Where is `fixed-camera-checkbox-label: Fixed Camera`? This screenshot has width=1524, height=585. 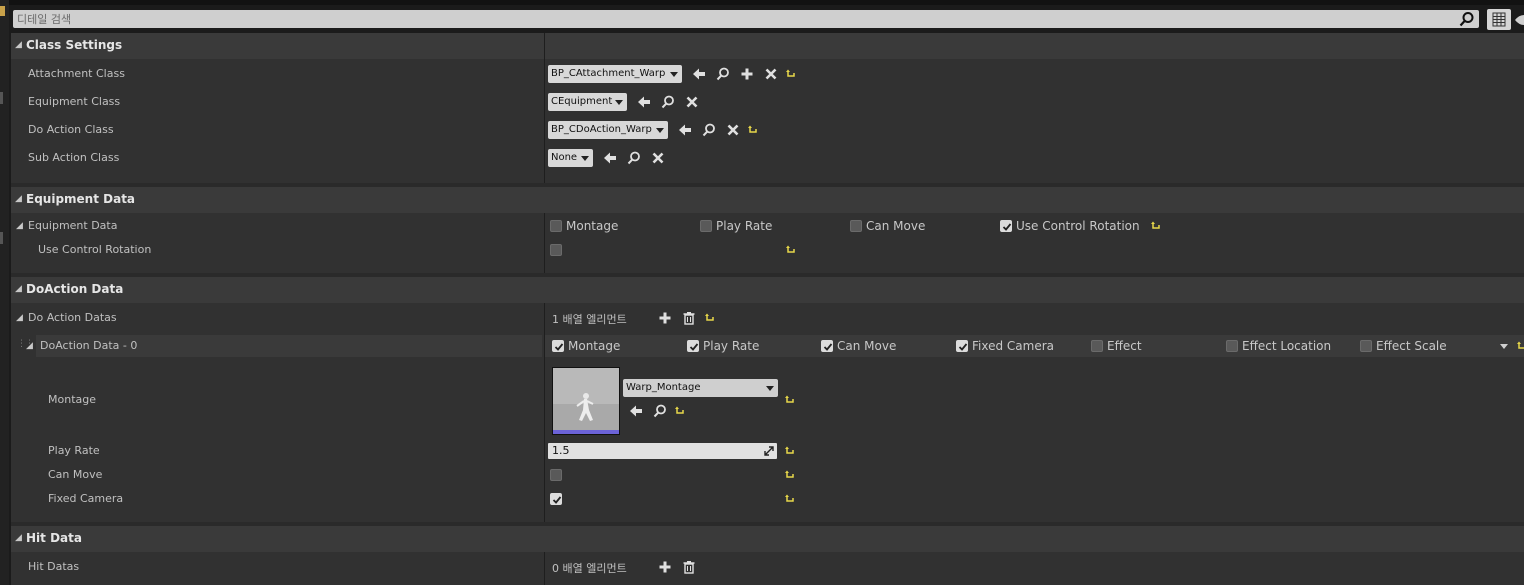
fixed-camera-checkbox-label: Fixed Camera is located at coordinates (1013, 346).